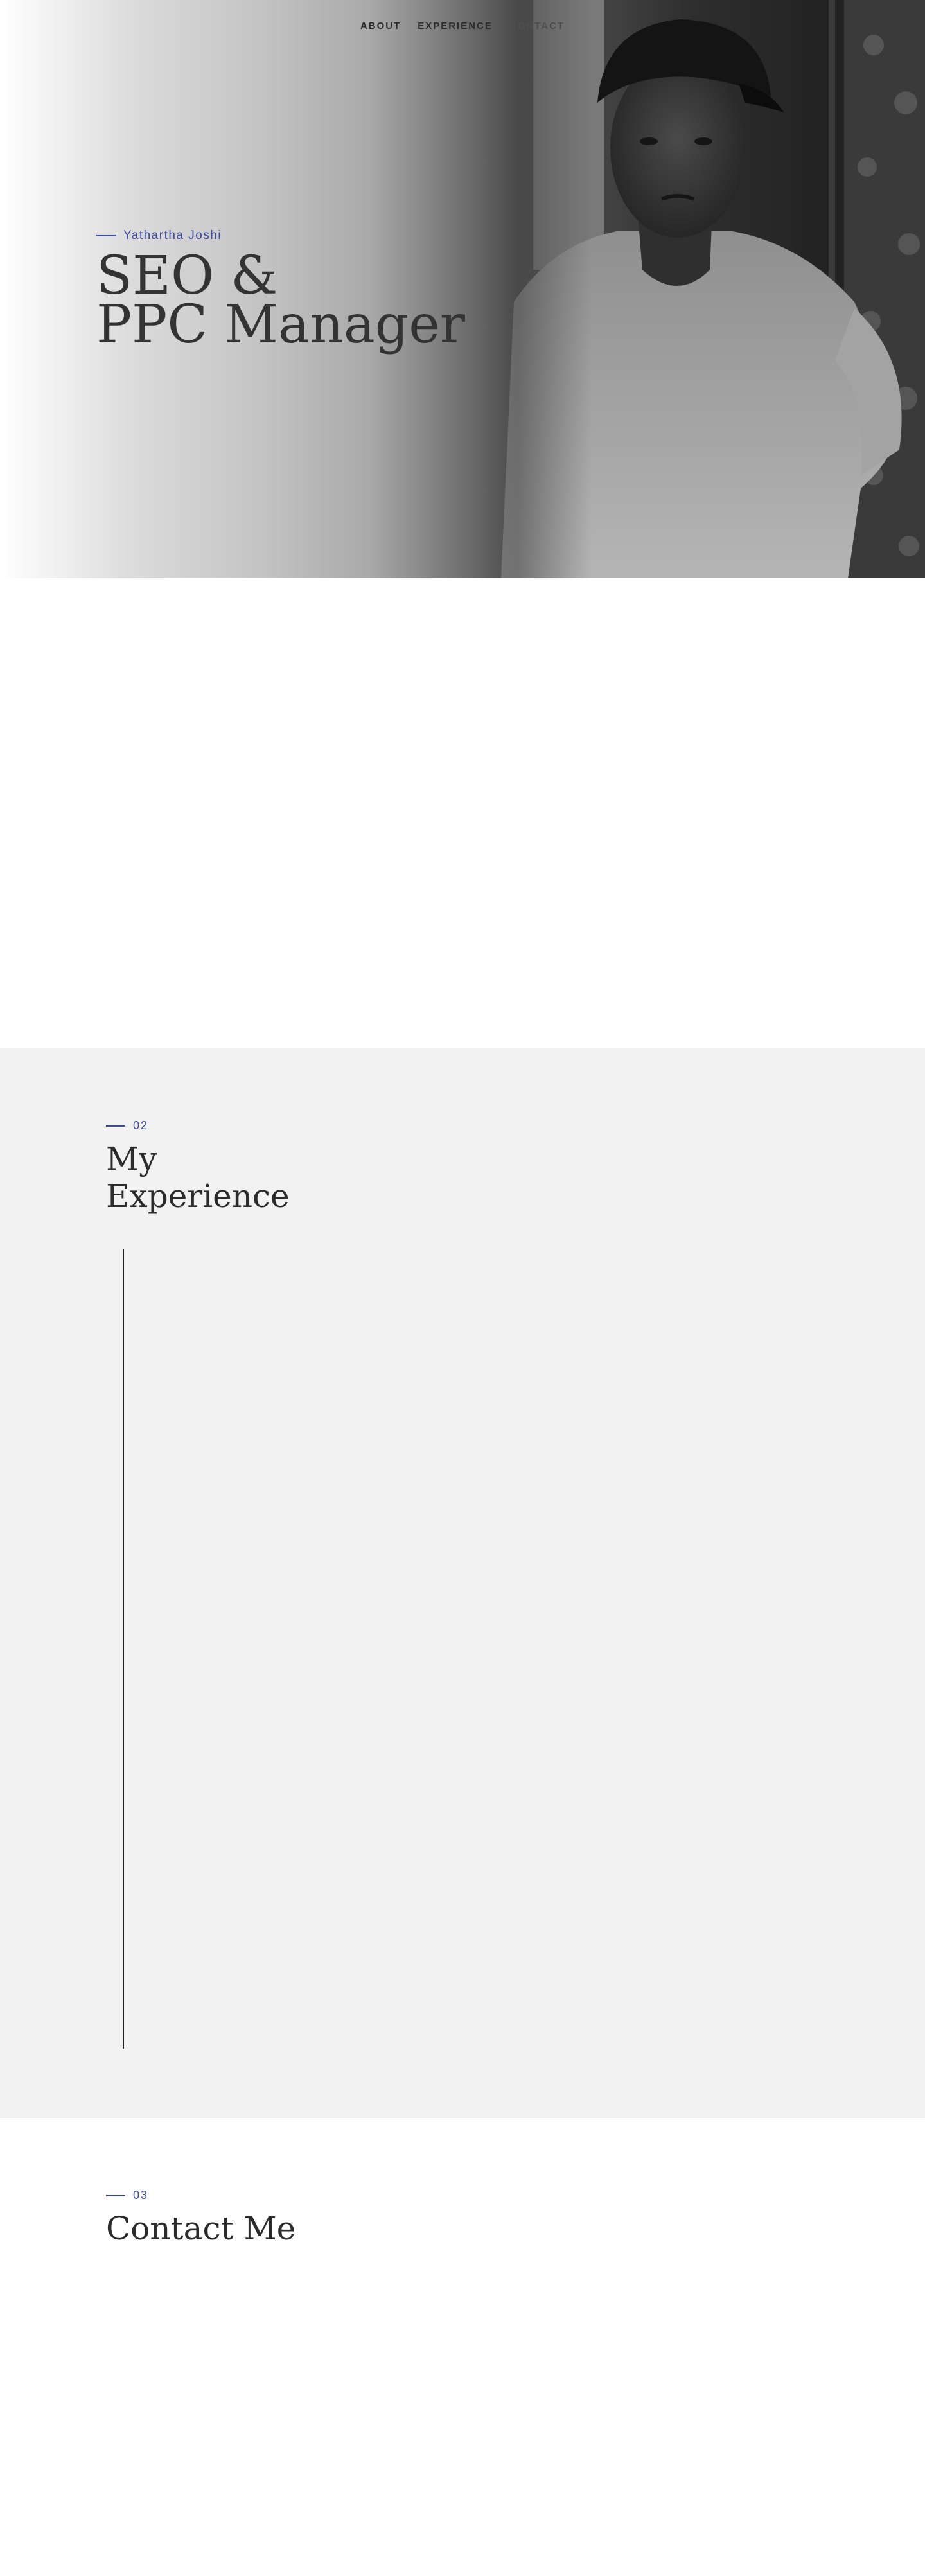 The image size is (925, 2576). What do you see at coordinates (281, 324) in the screenshot?
I see `hero-title-line-2: PPC Manager` at bounding box center [281, 324].